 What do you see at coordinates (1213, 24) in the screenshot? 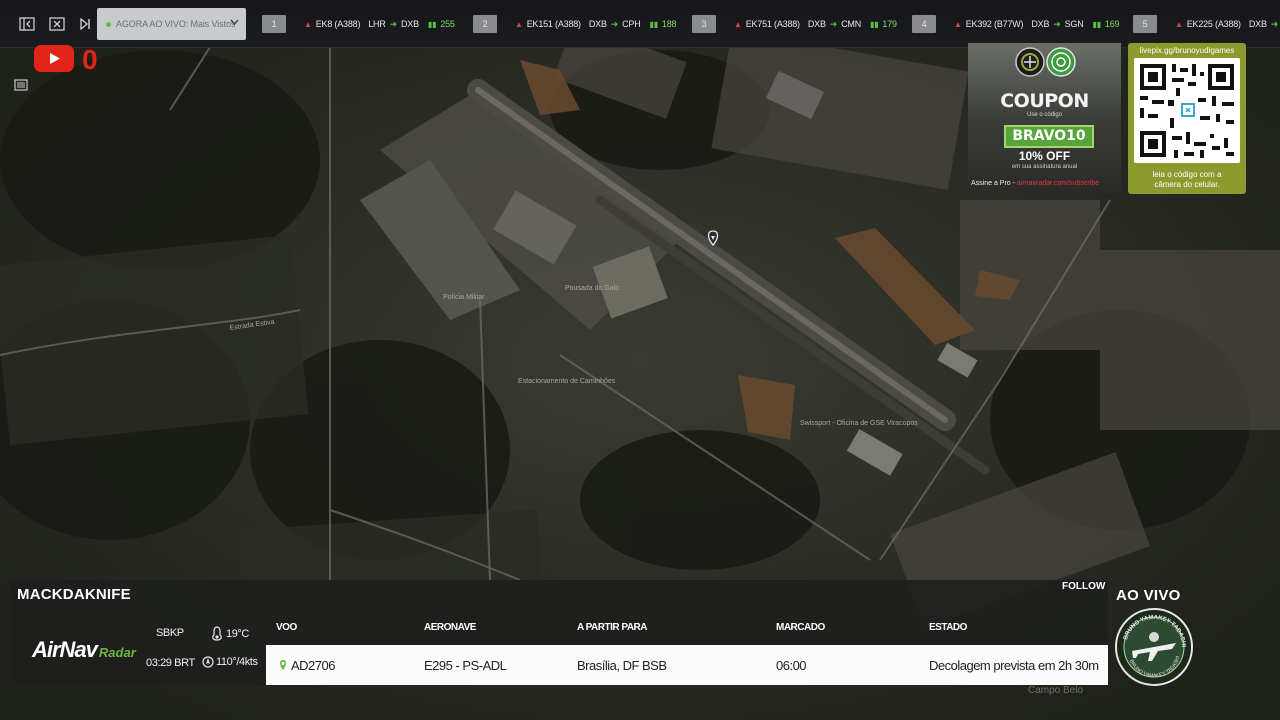
I see `flight-id: EK225 (A388)` at bounding box center [1213, 24].